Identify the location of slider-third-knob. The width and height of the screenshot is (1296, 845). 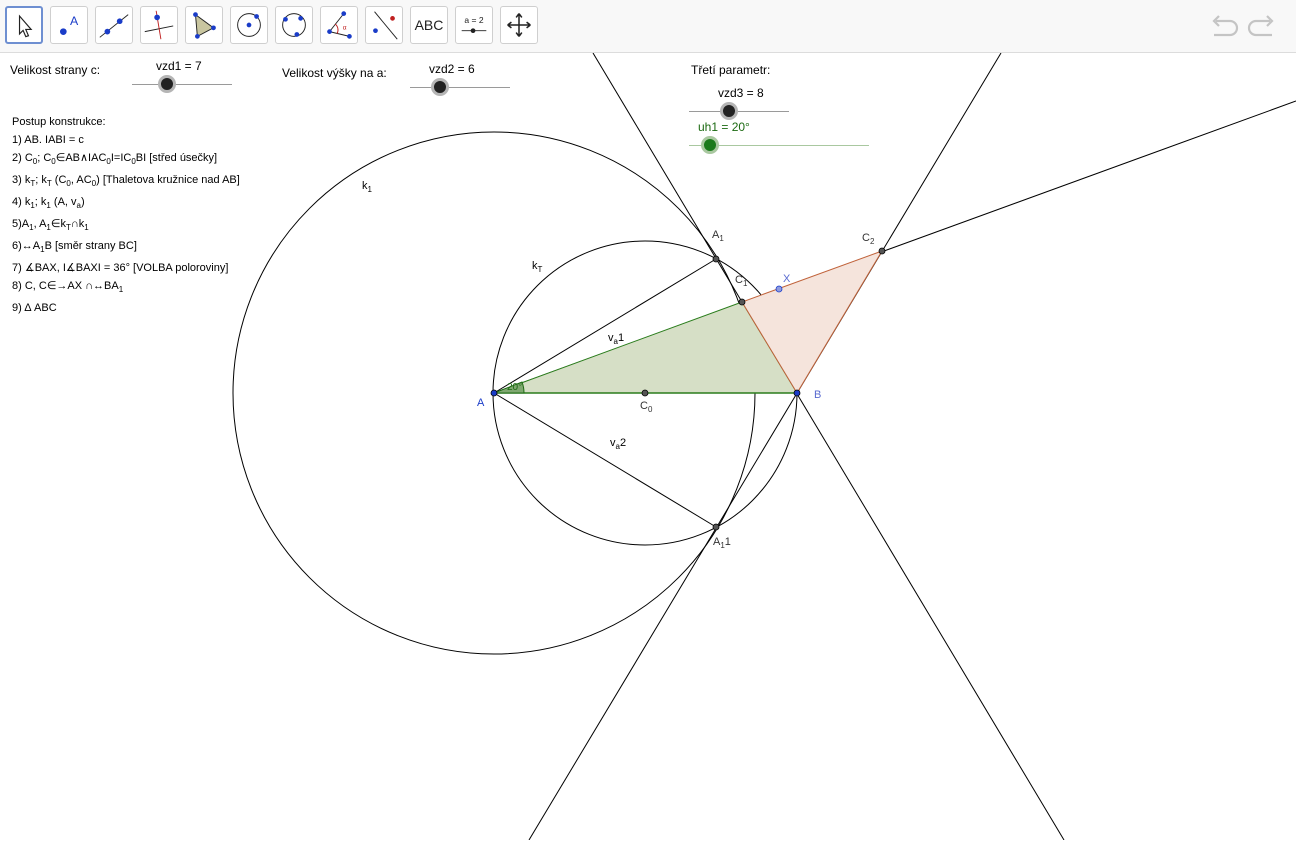
(729, 111).